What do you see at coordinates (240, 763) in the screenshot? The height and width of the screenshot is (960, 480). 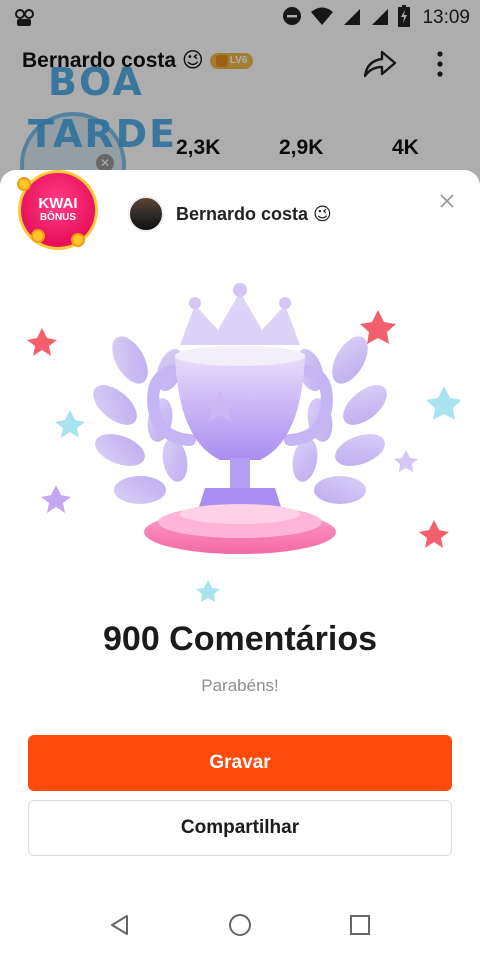 I see `record-button: Gravar` at bounding box center [240, 763].